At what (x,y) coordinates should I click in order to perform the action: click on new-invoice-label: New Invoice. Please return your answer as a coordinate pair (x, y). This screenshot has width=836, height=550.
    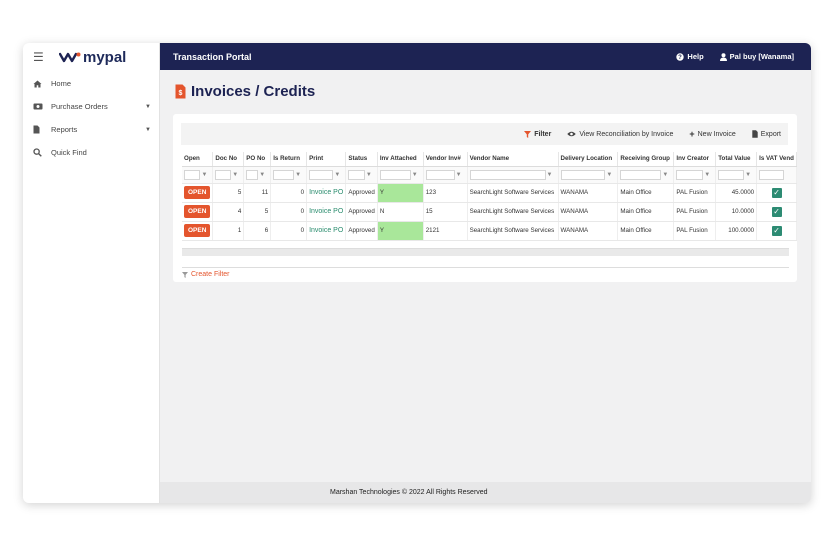
    Looking at the image, I should click on (716, 134).